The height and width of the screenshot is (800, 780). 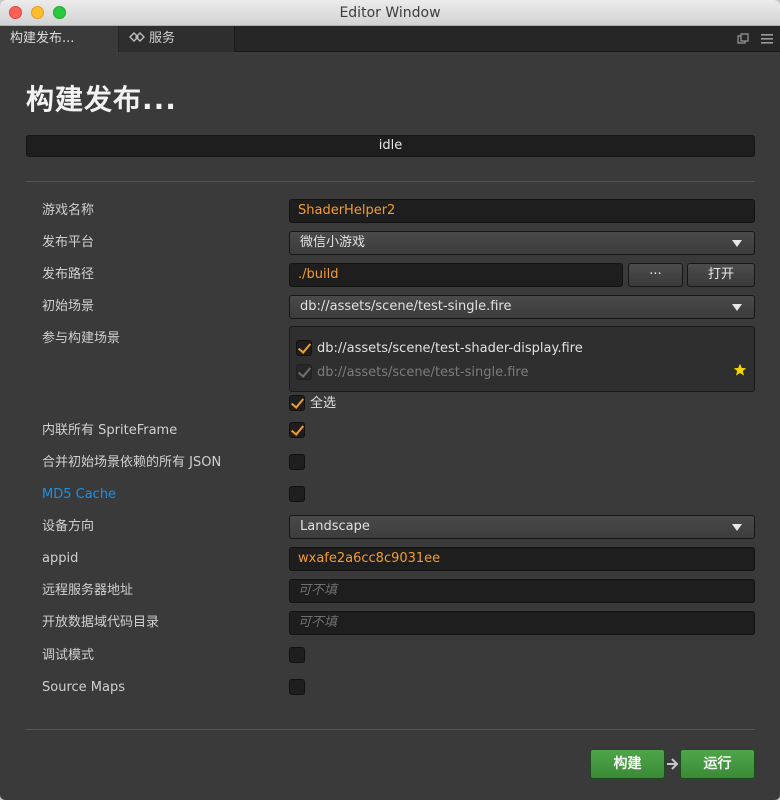 I want to click on remote-server-input: 可不填, so click(x=522, y=591).